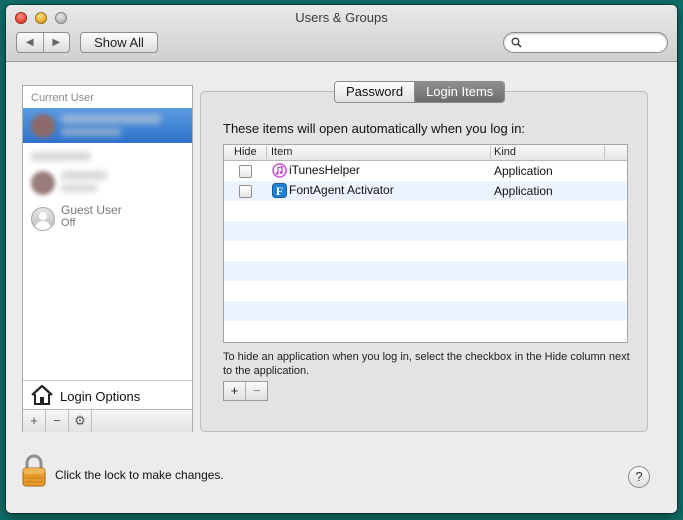  I want to click on itunes-helper-icon, so click(279, 170).